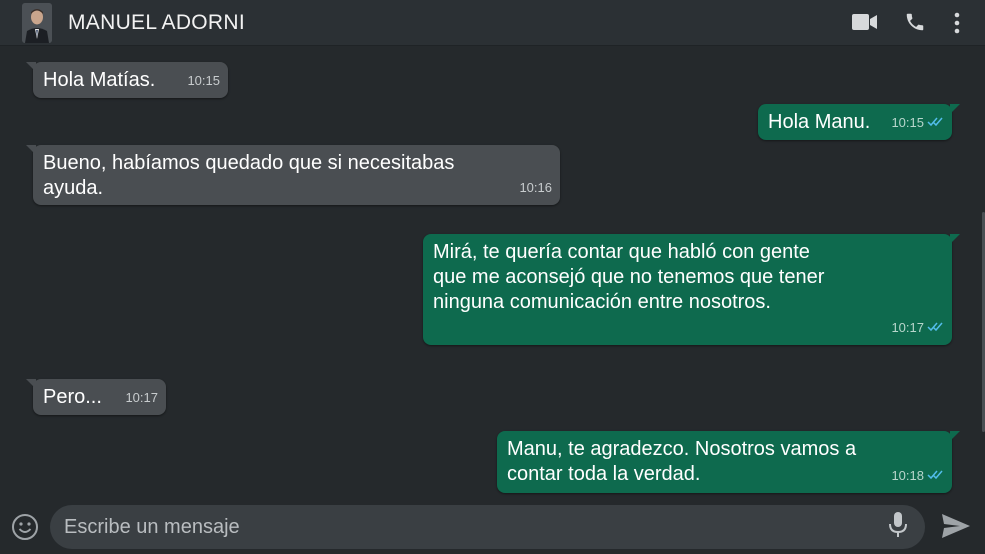  I want to click on message-time: 10:16, so click(535, 187).